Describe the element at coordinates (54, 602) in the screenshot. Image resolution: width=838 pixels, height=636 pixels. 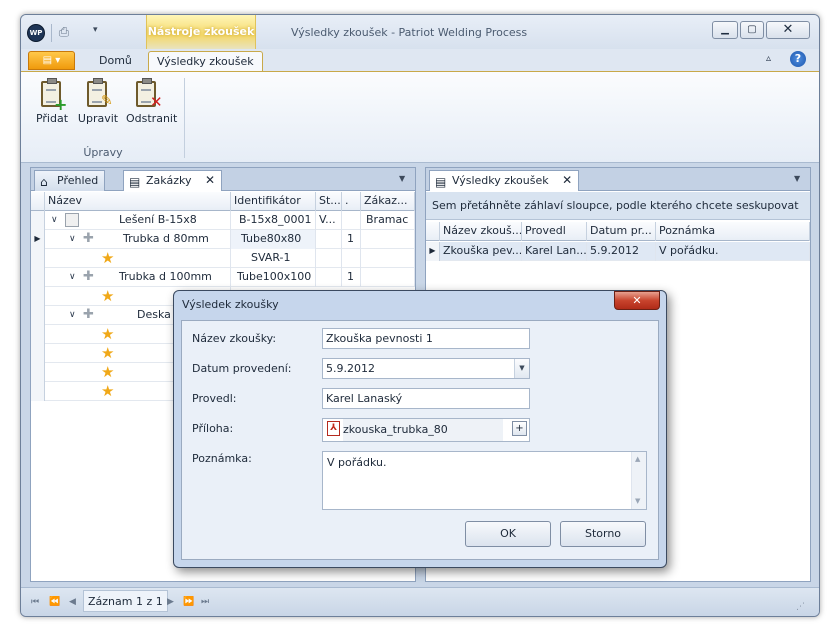
I see `previous-page-icon: ⏪` at that location.